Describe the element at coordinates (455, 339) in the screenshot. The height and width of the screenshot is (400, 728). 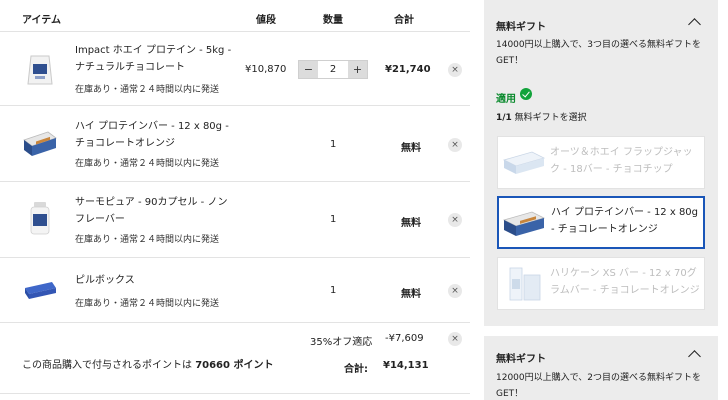
I see `remove-discount-icon: ×` at that location.